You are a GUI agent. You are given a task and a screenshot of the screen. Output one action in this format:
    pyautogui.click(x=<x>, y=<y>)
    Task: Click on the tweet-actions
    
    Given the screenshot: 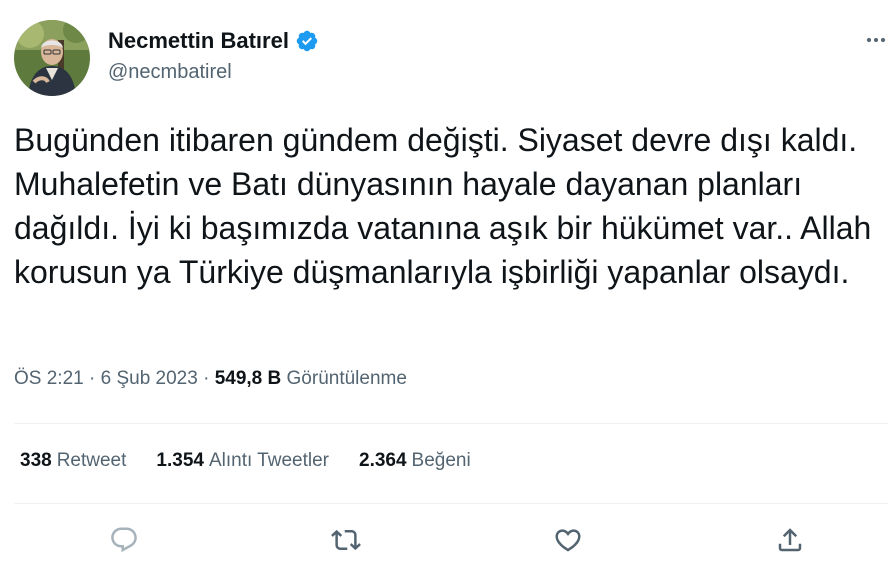 What is the action you would take?
    pyautogui.click(x=445, y=540)
    